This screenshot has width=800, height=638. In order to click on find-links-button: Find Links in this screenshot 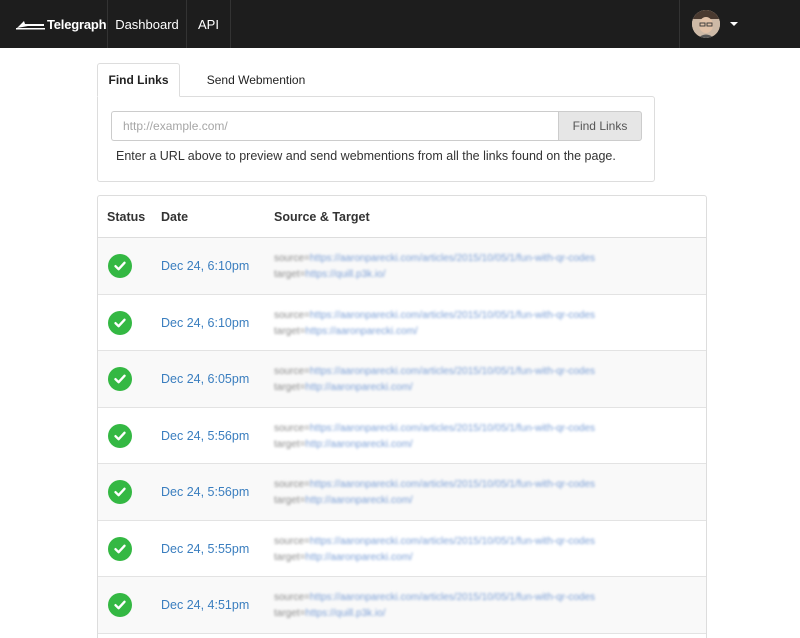, I will do `click(600, 126)`.